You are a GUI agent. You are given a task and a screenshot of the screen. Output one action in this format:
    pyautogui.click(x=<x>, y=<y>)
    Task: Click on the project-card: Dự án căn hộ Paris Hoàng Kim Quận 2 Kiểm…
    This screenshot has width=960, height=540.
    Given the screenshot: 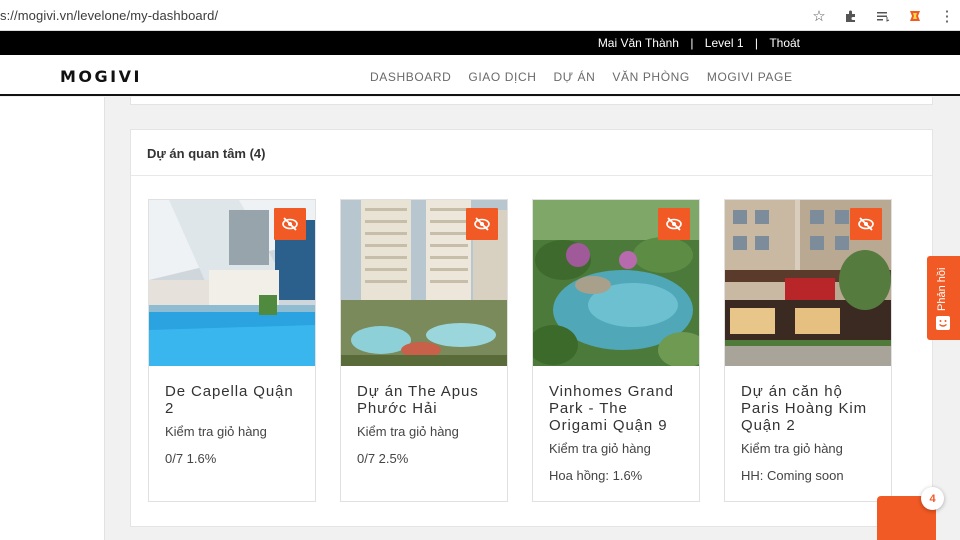 What is the action you would take?
    pyautogui.click(x=808, y=350)
    